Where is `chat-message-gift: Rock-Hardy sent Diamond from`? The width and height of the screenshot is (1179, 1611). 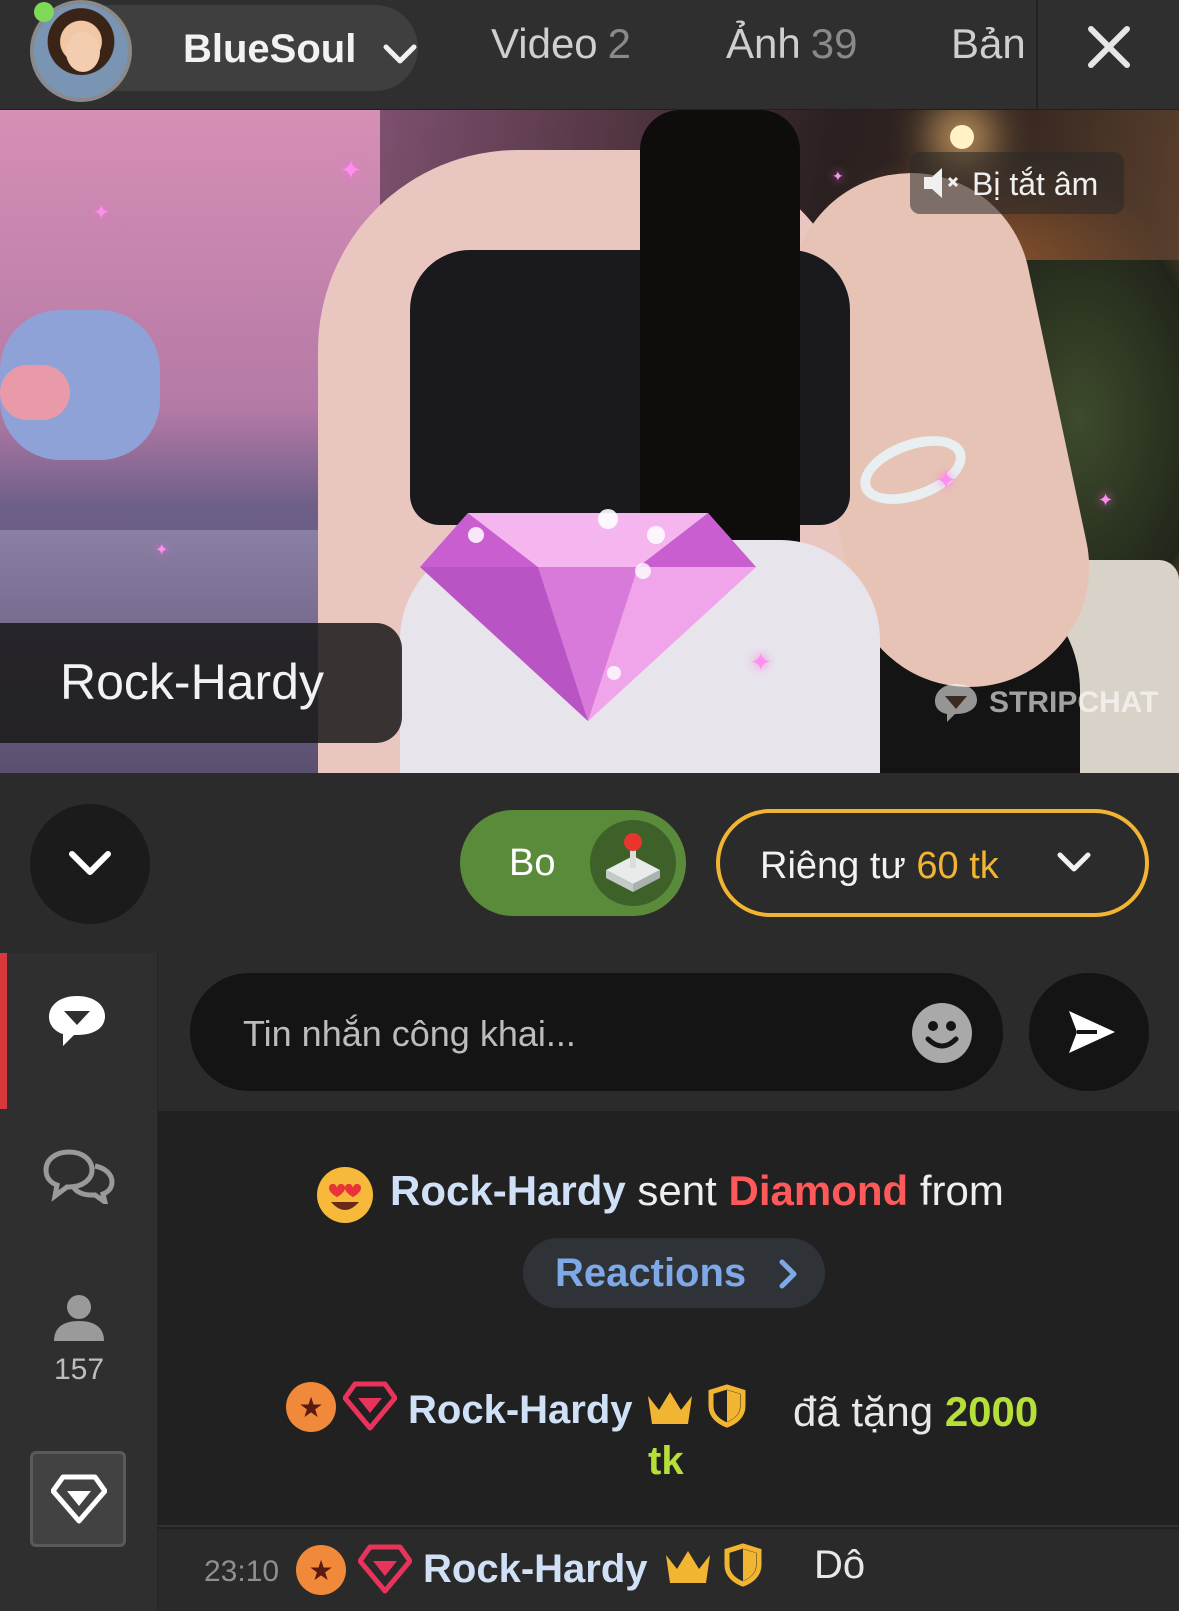 chat-message-gift: Rock-Hardy sent Diamond from is located at coordinates (668, 1201).